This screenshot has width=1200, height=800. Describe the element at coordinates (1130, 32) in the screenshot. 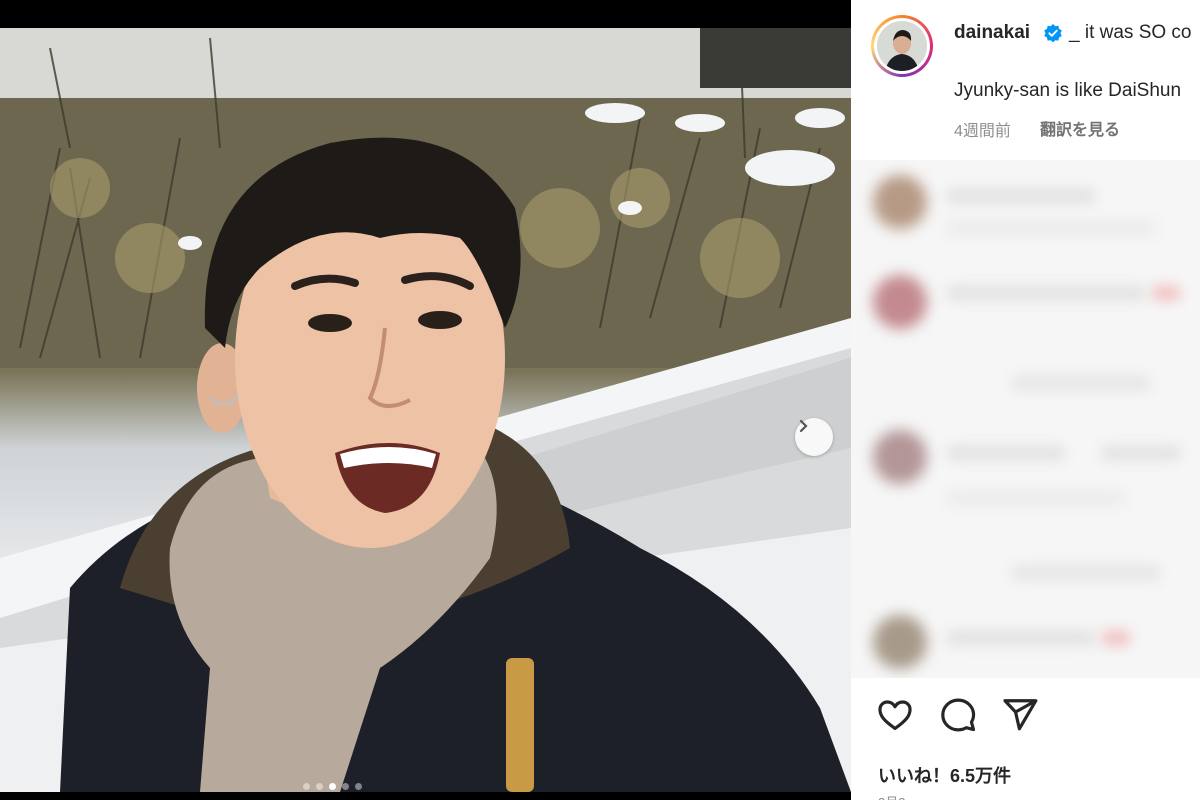

I see `caption-text: _ it was SO co` at that location.